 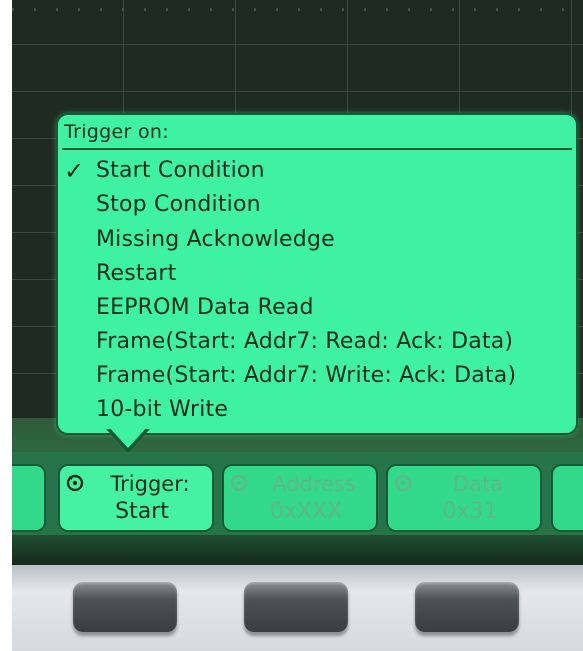 What do you see at coordinates (150, 484) in the screenshot?
I see `trigger-softkey-label: Trigger:` at bounding box center [150, 484].